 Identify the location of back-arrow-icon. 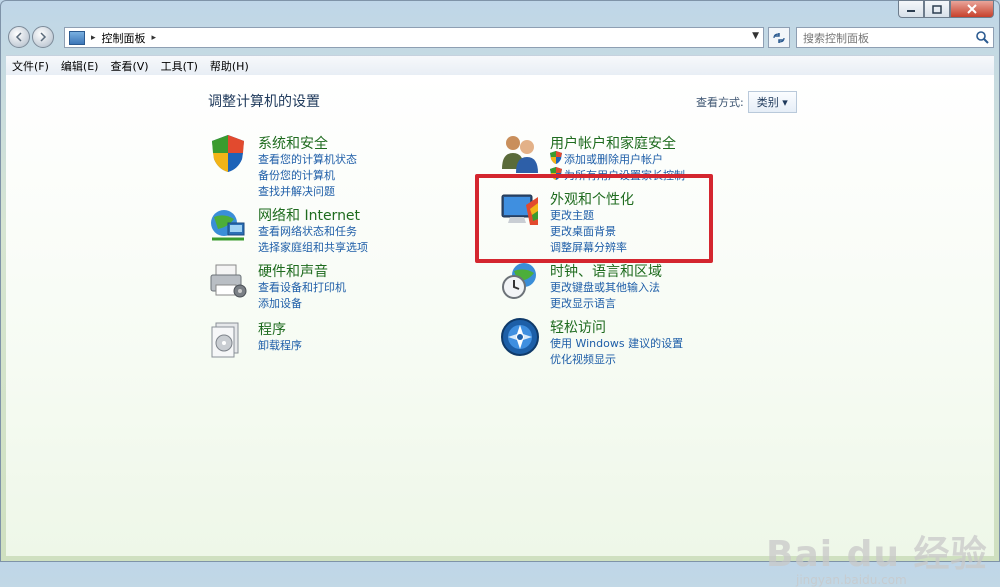
(18, 37).